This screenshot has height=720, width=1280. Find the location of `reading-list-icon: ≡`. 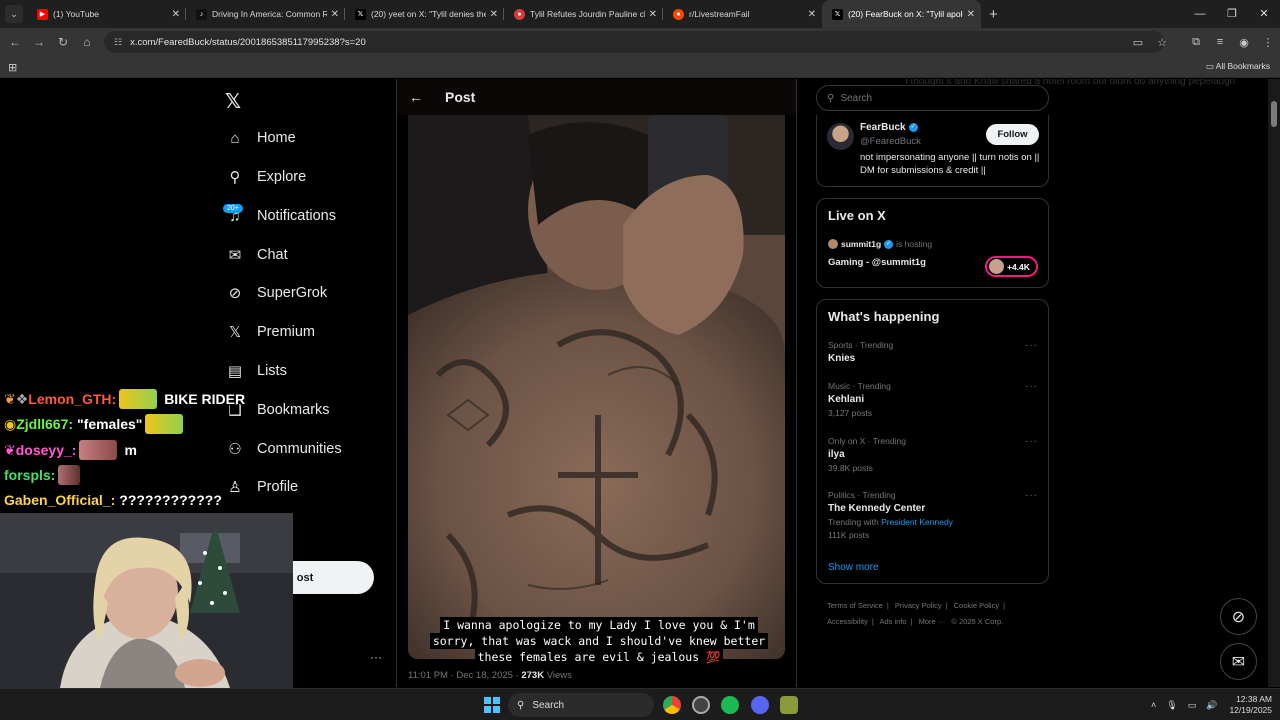

reading-list-icon: ≡ is located at coordinates (1220, 42).